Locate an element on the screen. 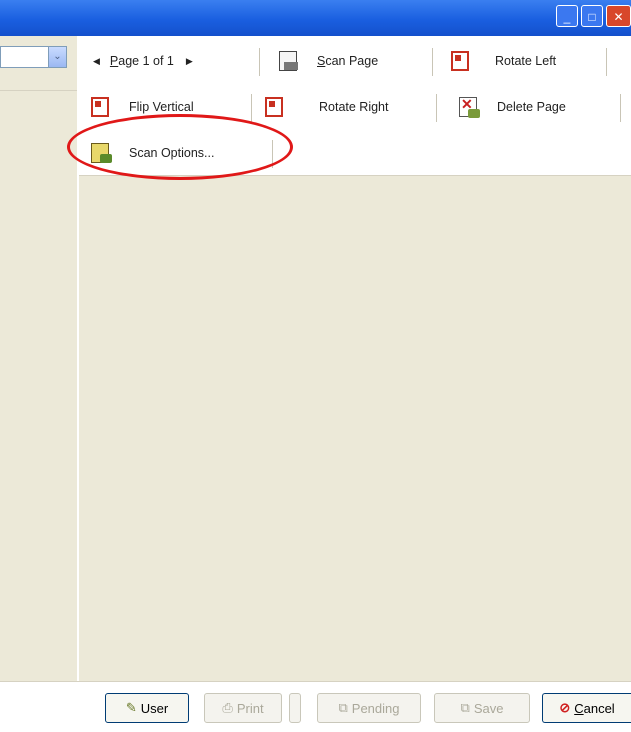  rotate-right-icon is located at coordinates (274, 107).